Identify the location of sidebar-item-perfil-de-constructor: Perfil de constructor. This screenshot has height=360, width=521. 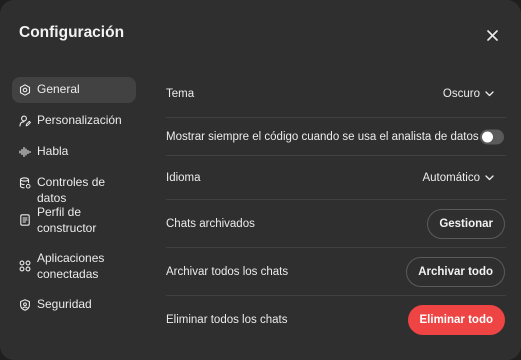
(74, 220).